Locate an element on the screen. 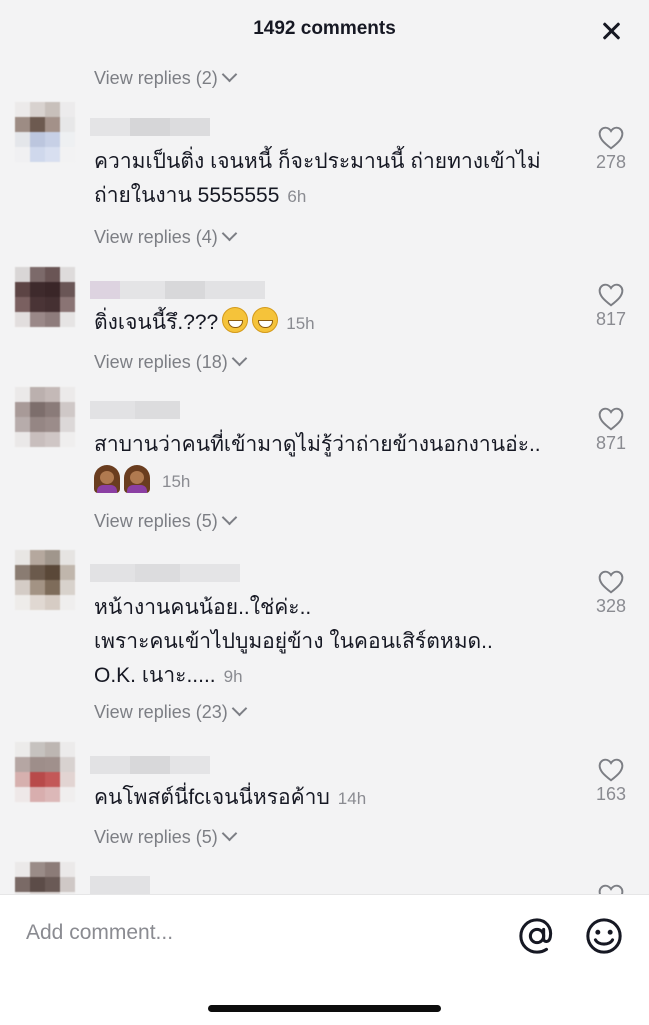 This screenshot has width=649, height=1025. comment-timestamp: 9h is located at coordinates (233, 676).